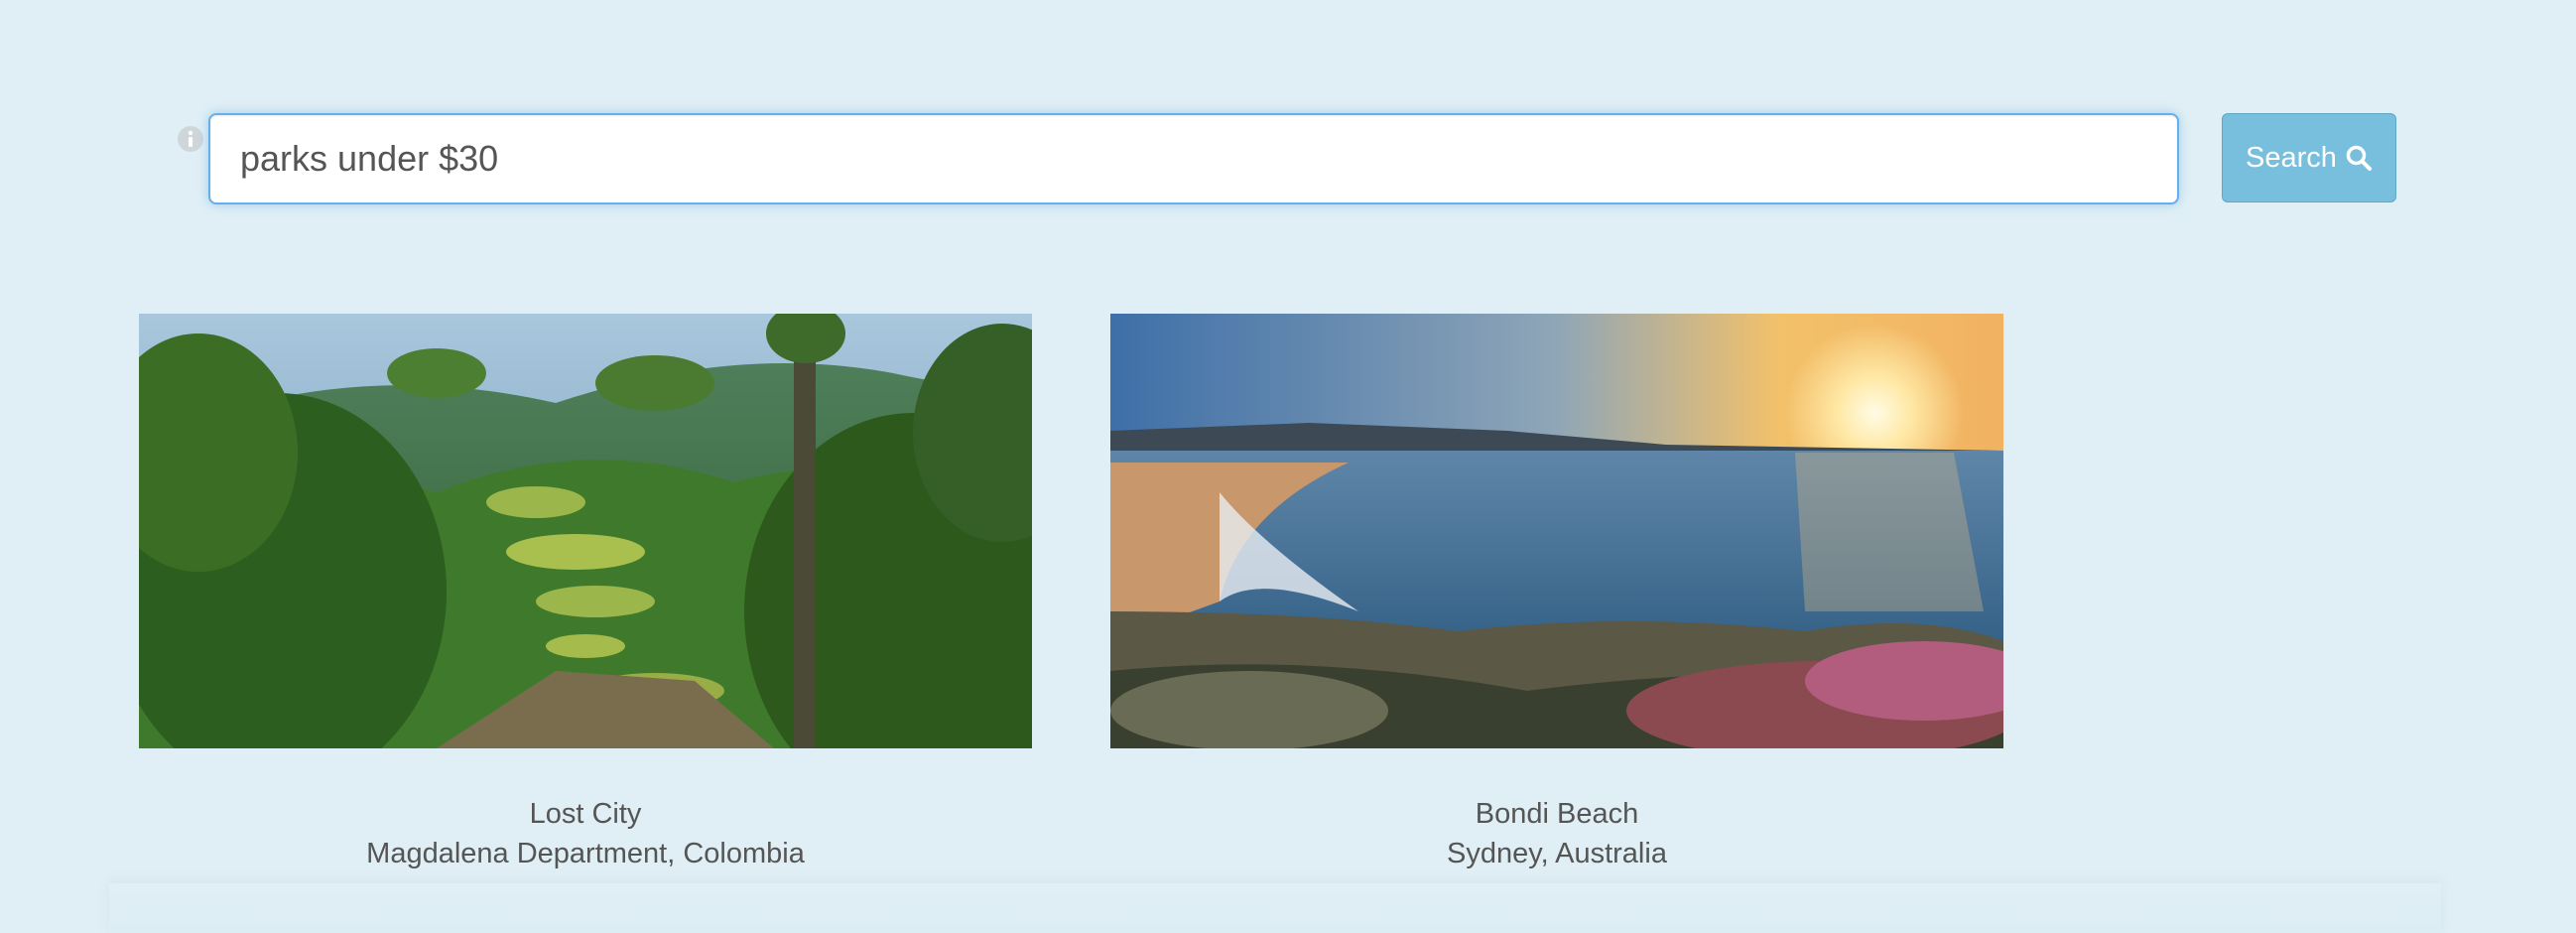  I want to click on search-button: Search, so click(2309, 158).